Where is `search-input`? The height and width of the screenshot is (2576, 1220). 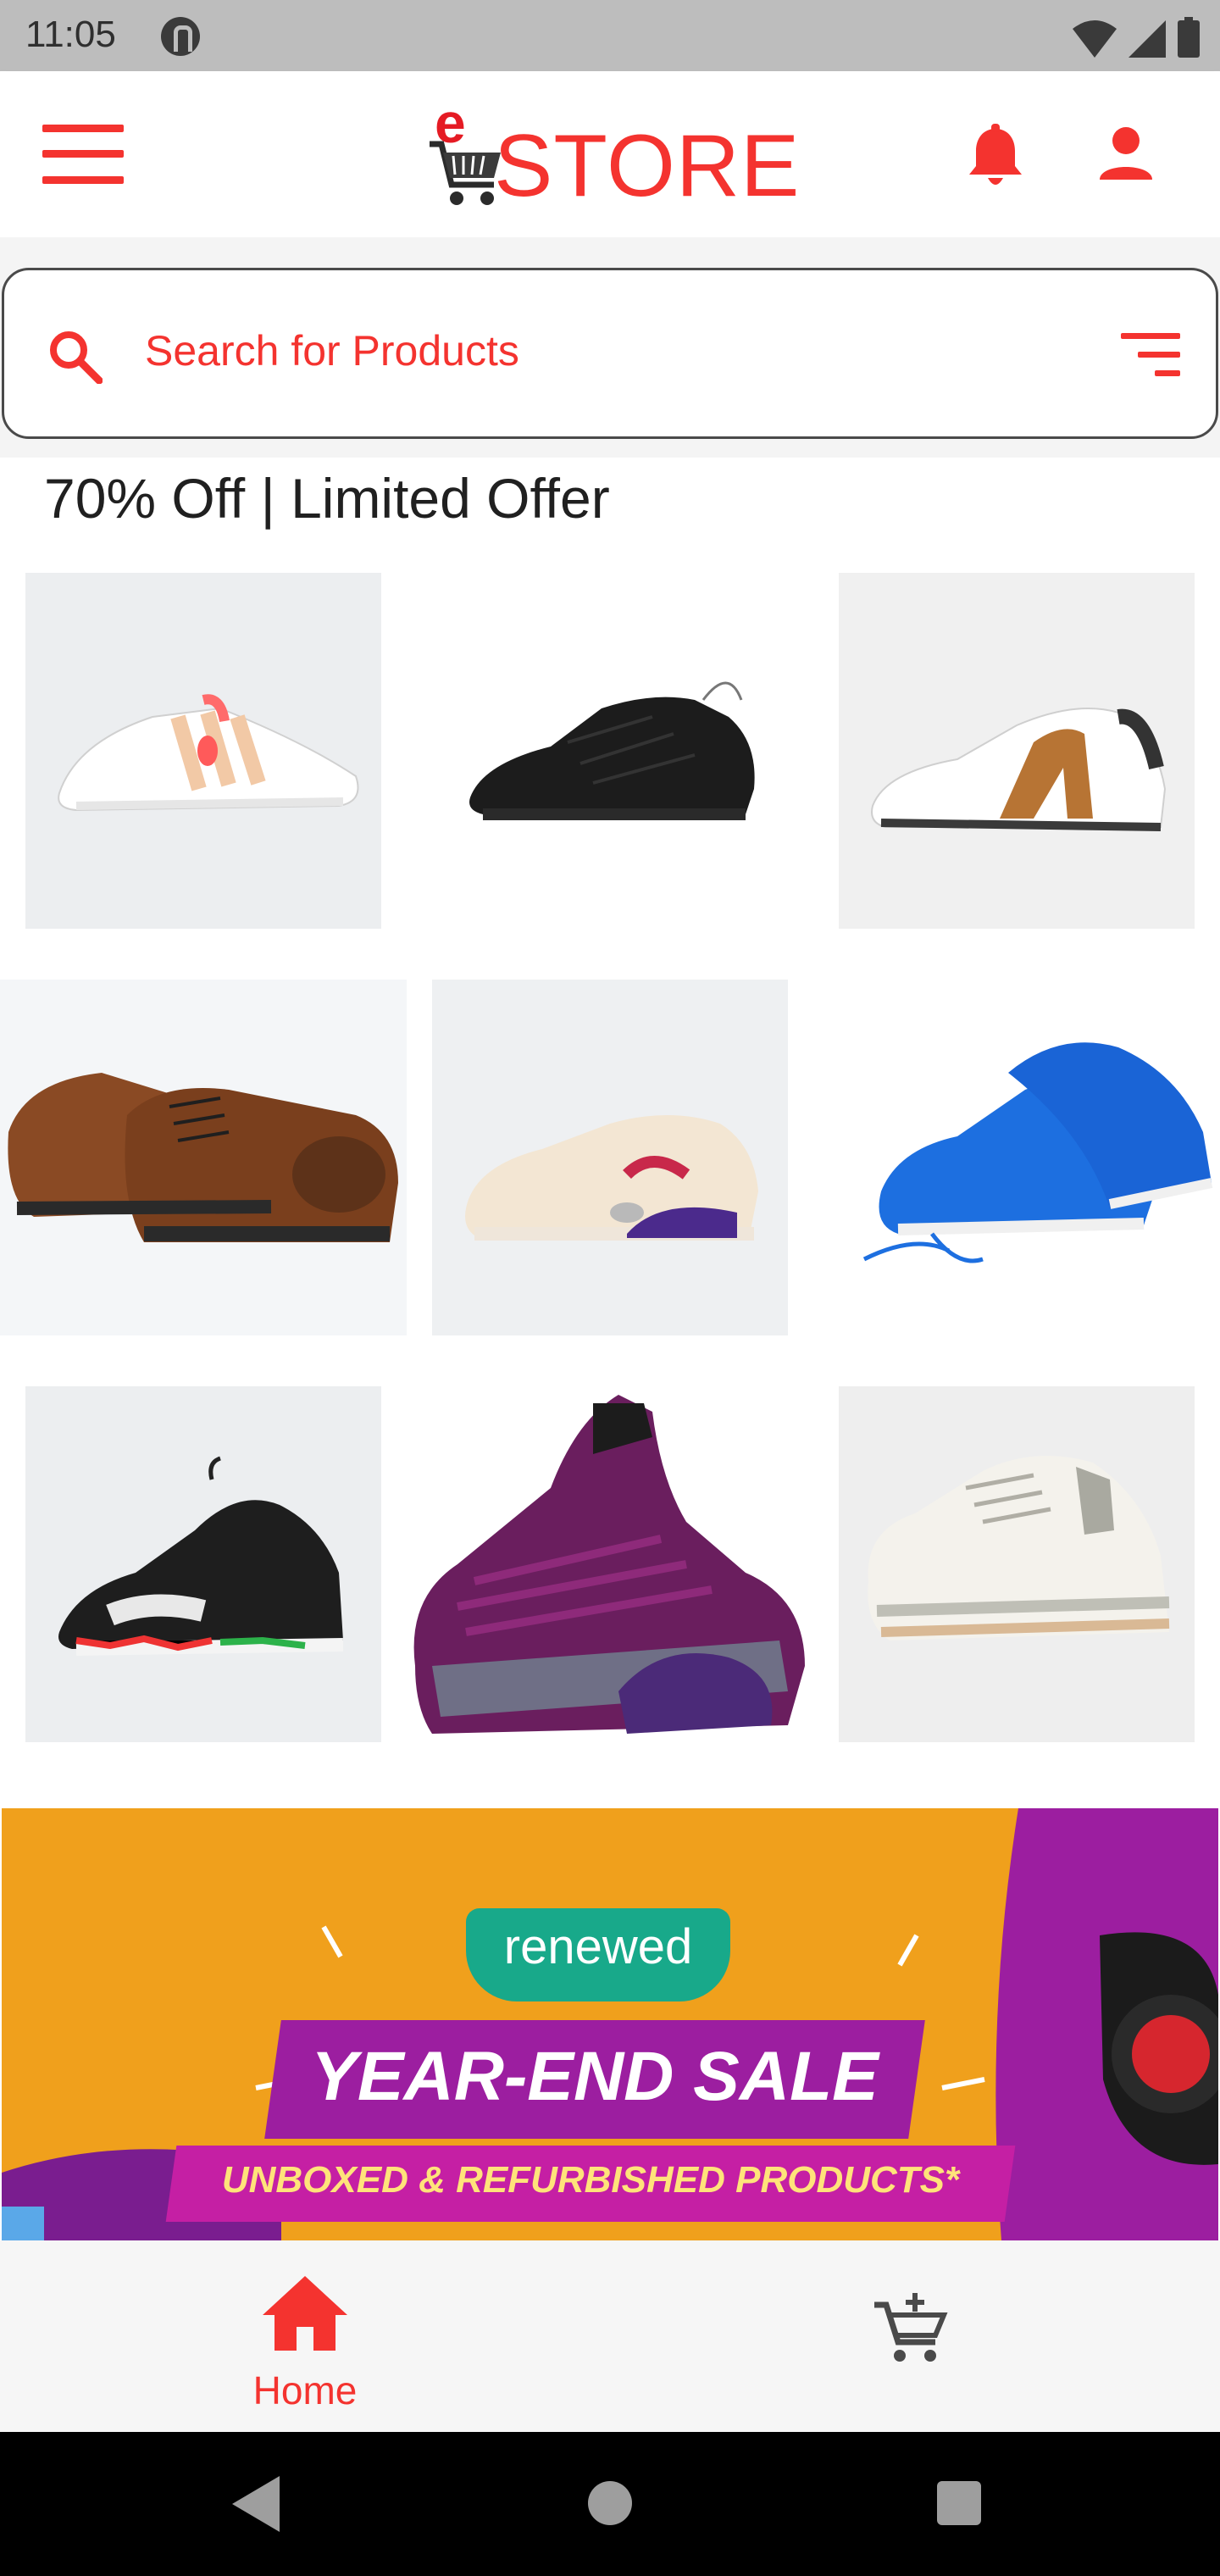 search-input is located at coordinates (526, 350).